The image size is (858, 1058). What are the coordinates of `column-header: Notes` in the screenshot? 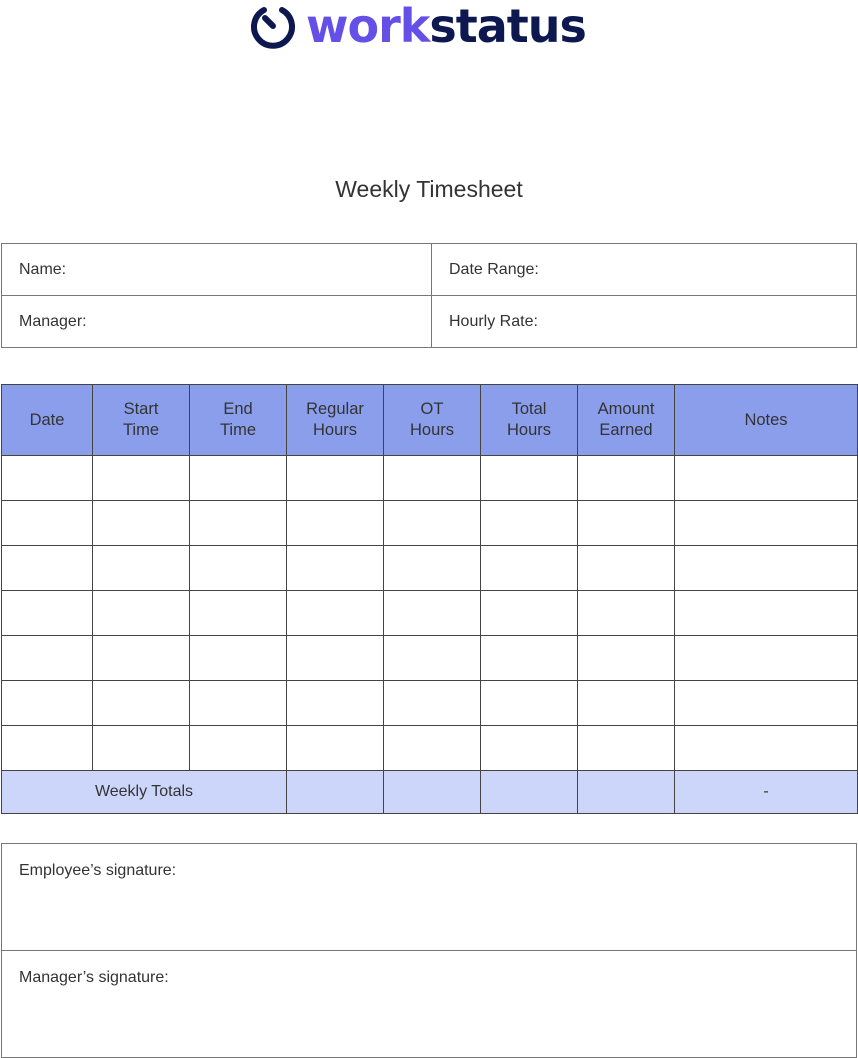 It's located at (766, 420).